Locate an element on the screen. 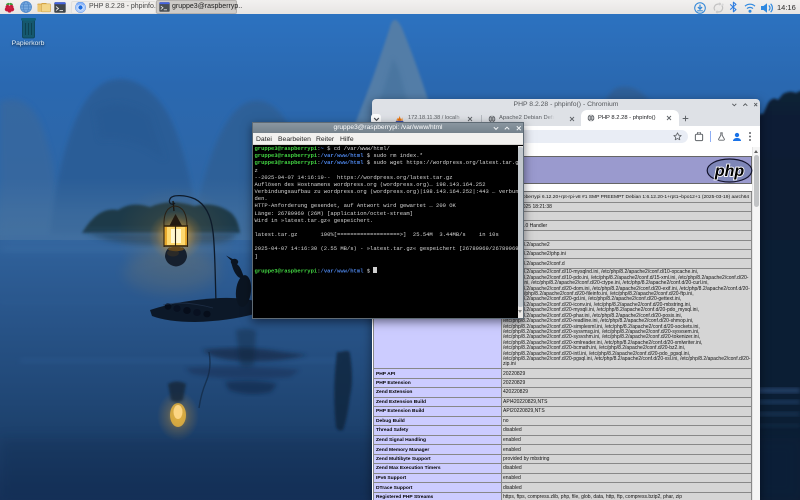  svg-text: php is located at coordinates (729, 171).